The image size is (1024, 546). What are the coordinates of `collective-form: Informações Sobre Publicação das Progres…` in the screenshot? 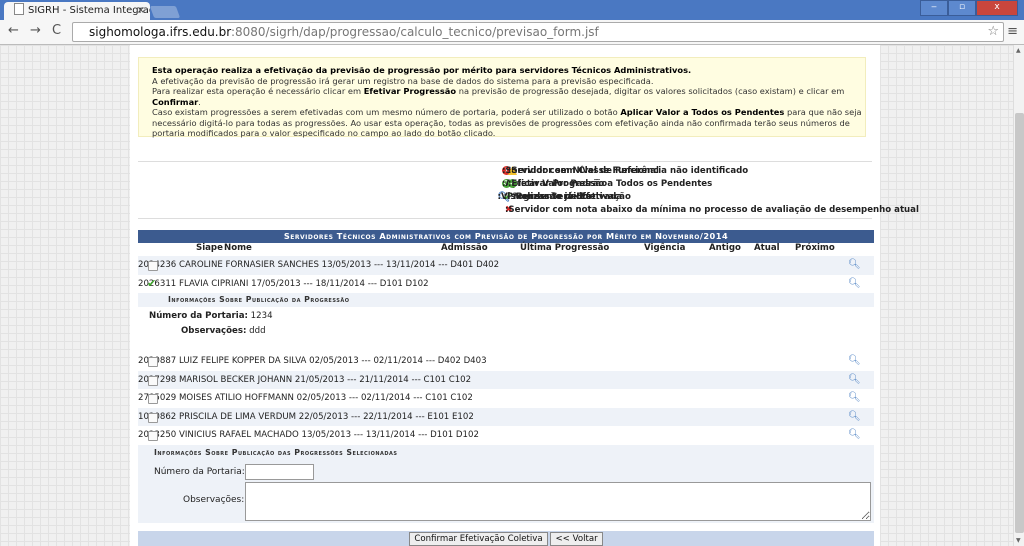 It's located at (506, 483).